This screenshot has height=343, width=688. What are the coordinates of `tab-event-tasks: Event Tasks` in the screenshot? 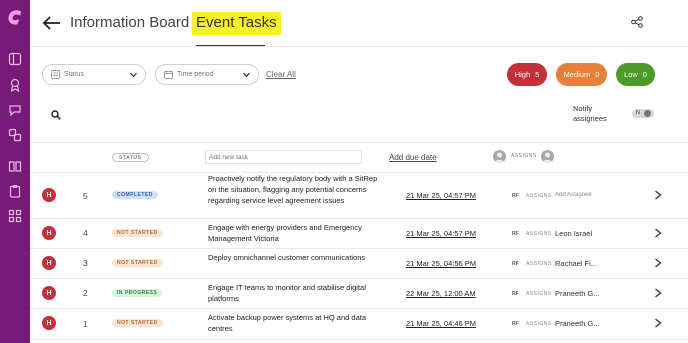 It's located at (236, 23).